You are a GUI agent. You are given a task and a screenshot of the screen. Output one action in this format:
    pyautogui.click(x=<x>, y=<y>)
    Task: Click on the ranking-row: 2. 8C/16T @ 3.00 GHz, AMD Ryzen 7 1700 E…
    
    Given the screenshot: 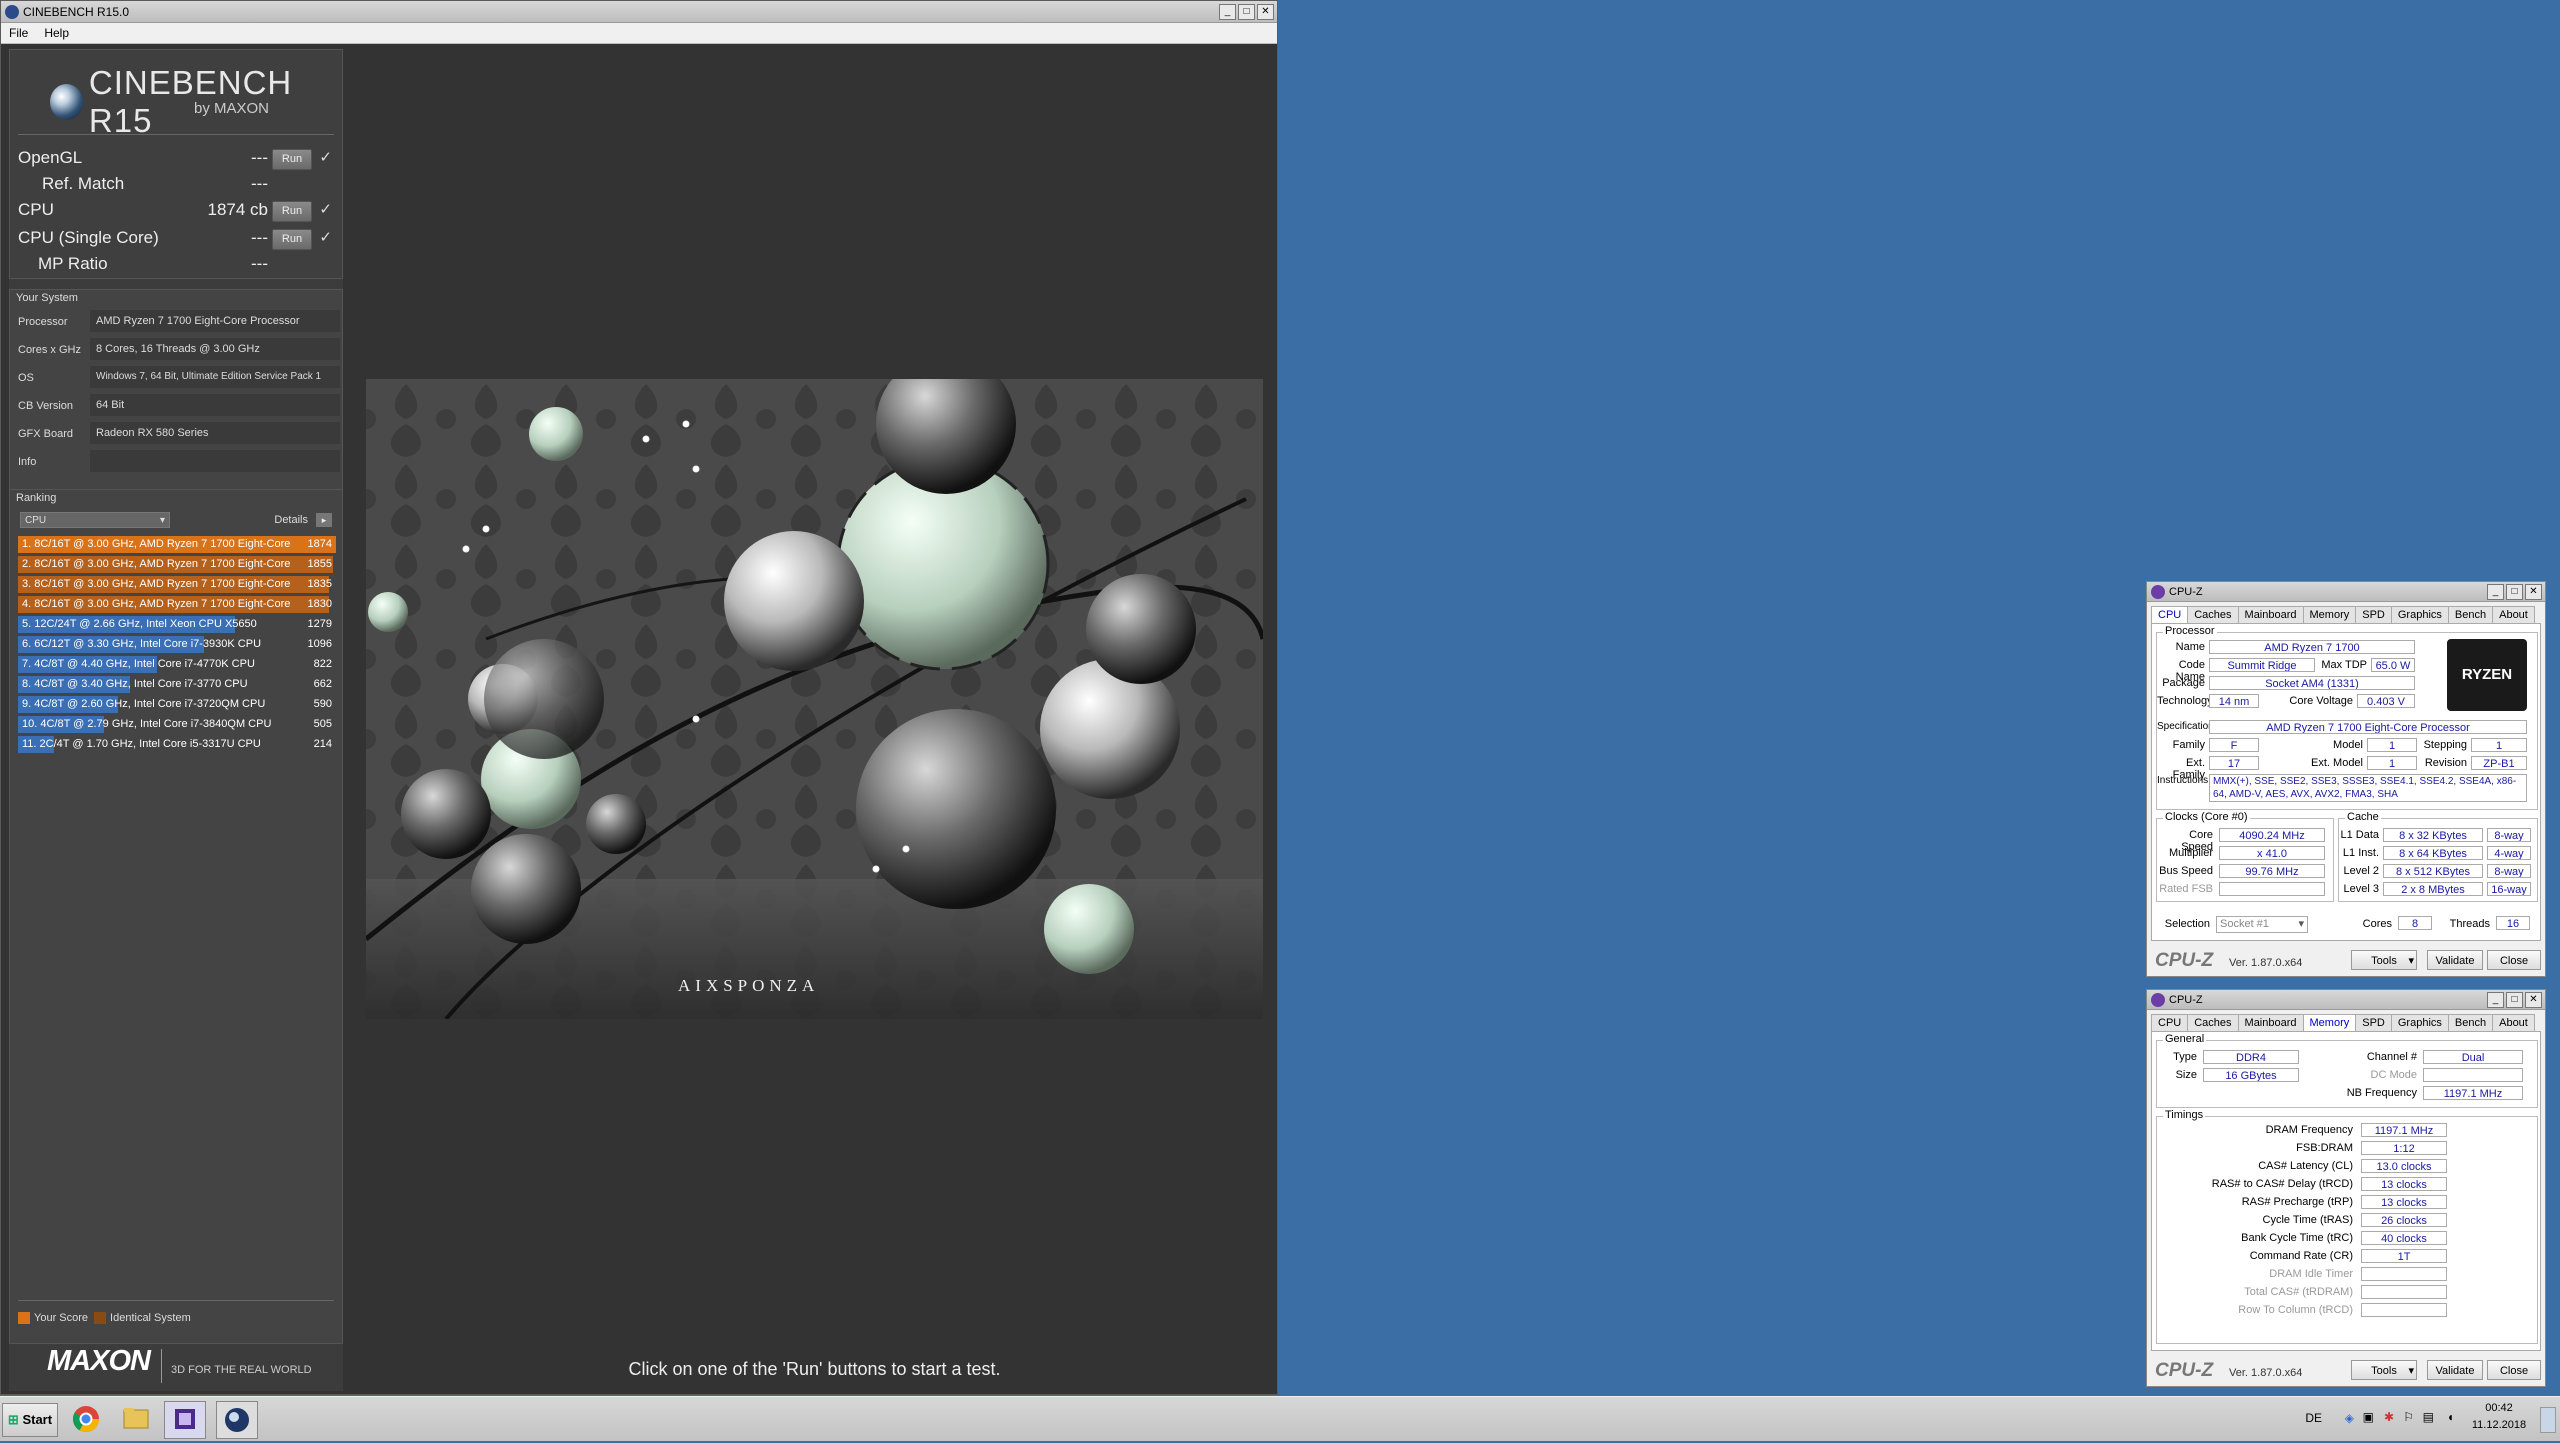 What is the action you would take?
    pyautogui.click(x=177, y=564)
    